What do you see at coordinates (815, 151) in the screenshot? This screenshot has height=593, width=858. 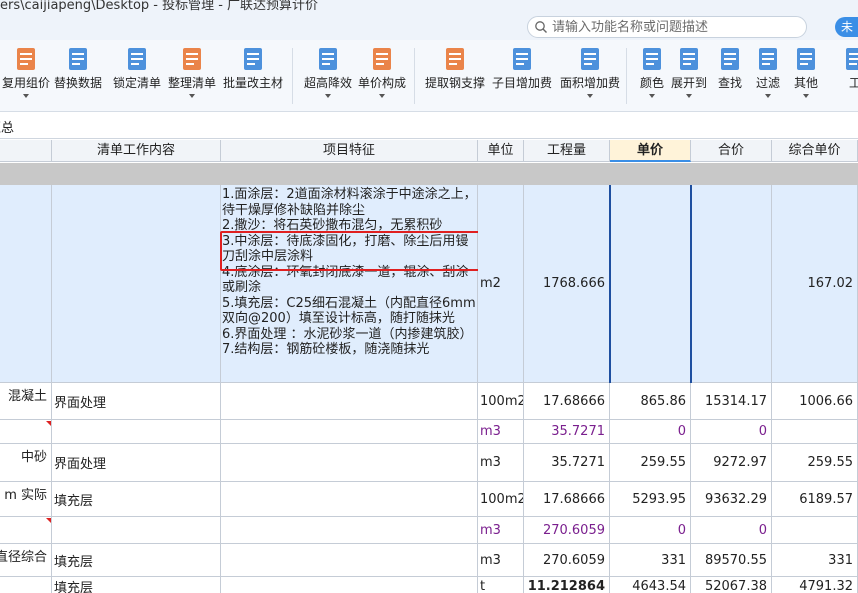 I see `col-header-composite-price: 综合单价` at bounding box center [815, 151].